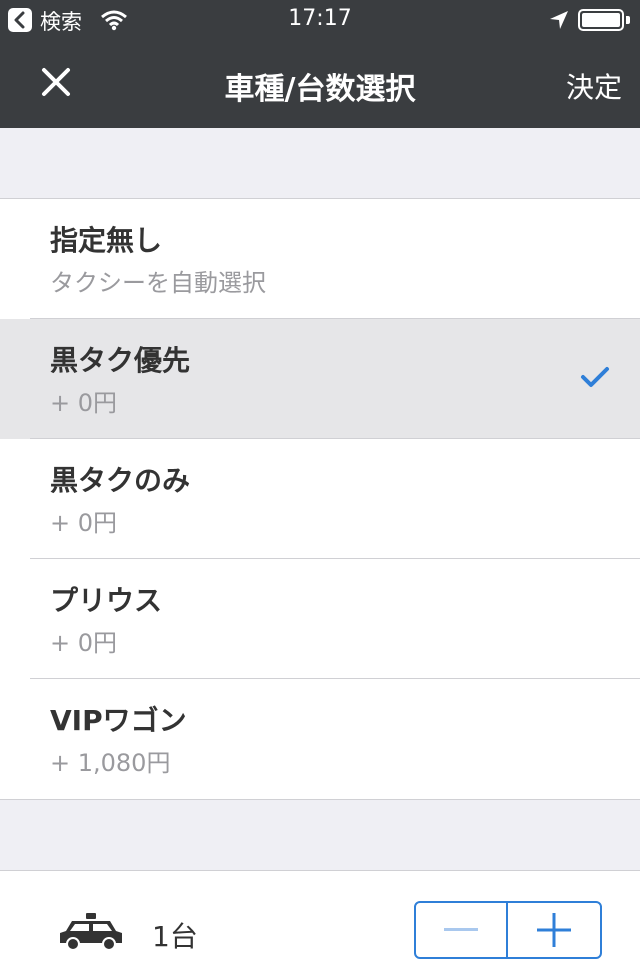 The height and width of the screenshot is (972, 640). Describe the element at coordinates (320, 739) in the screenshot. I see `option-row-vip-wagon: VIPワゴン + 1,080円` at that location.